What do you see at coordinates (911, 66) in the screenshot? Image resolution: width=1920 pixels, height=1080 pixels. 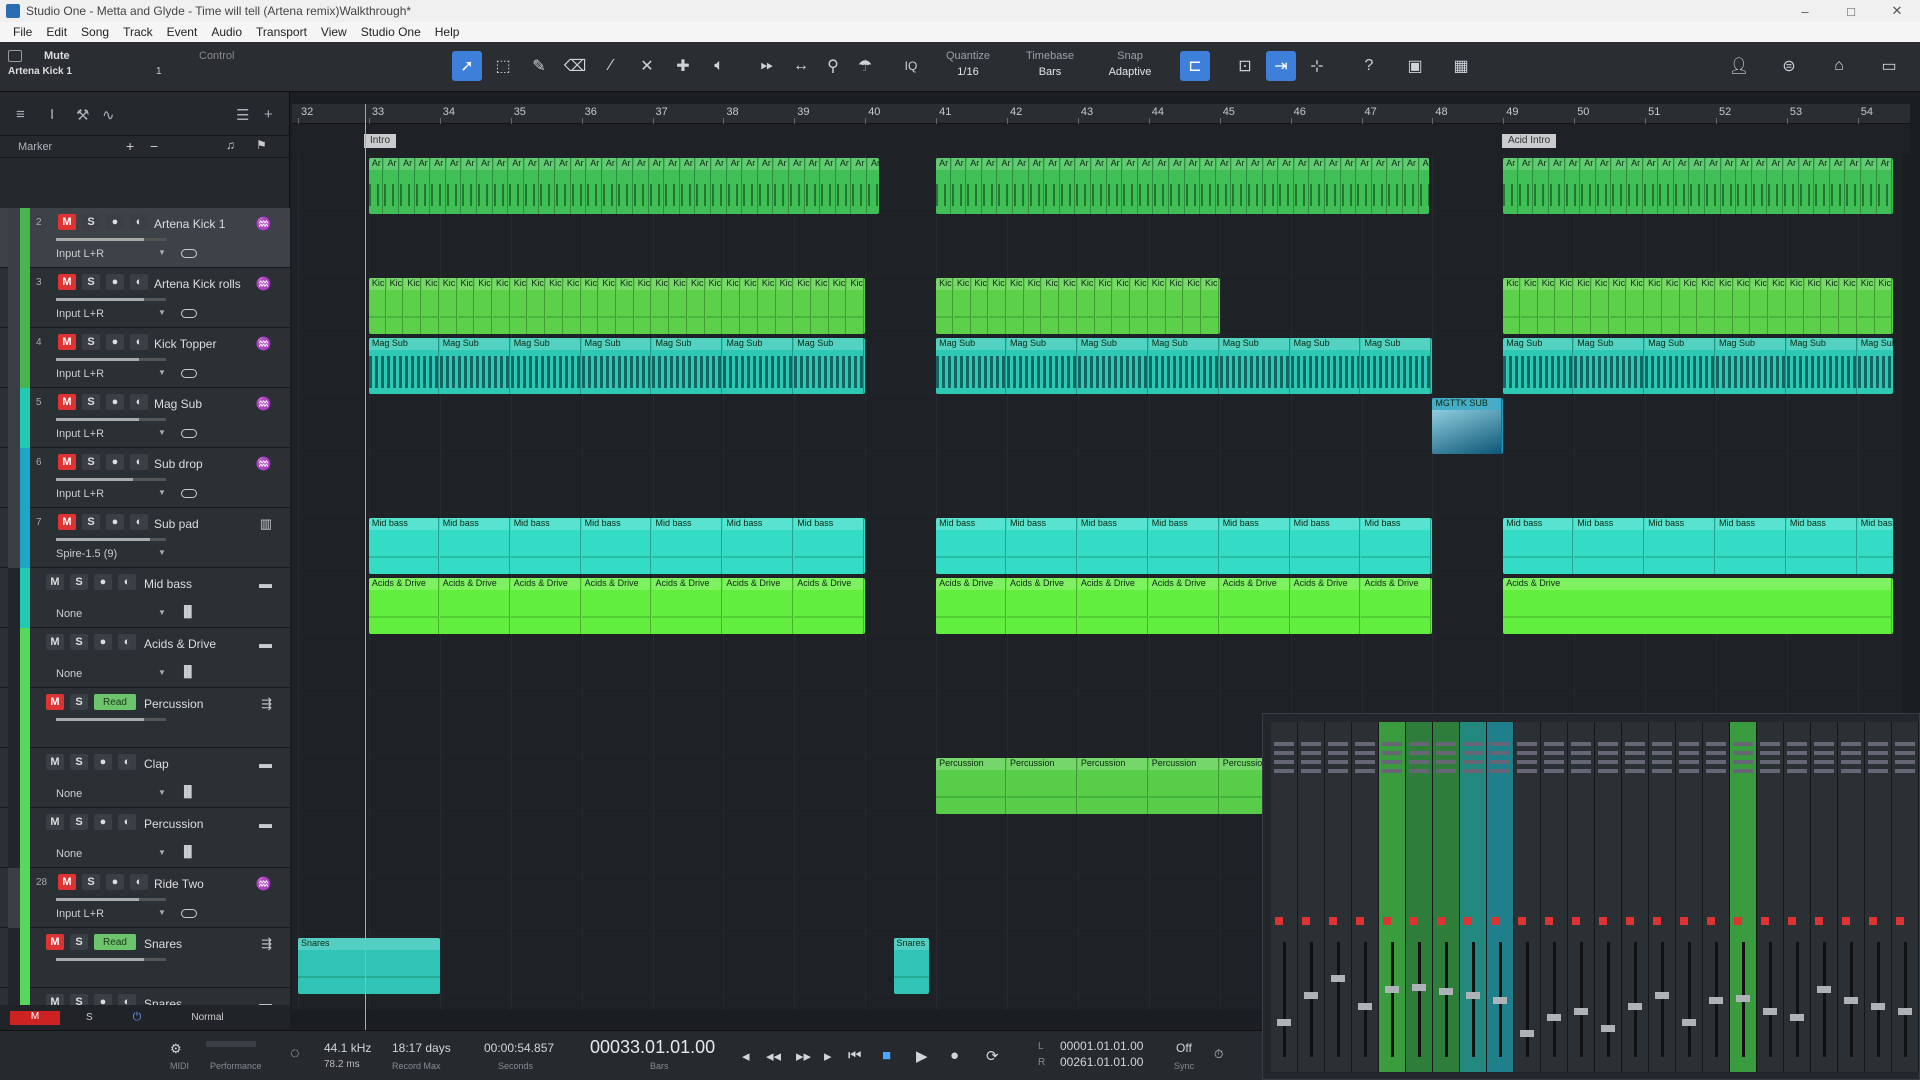 I see `iq-button: IQ` at bounding box center [911, 66].